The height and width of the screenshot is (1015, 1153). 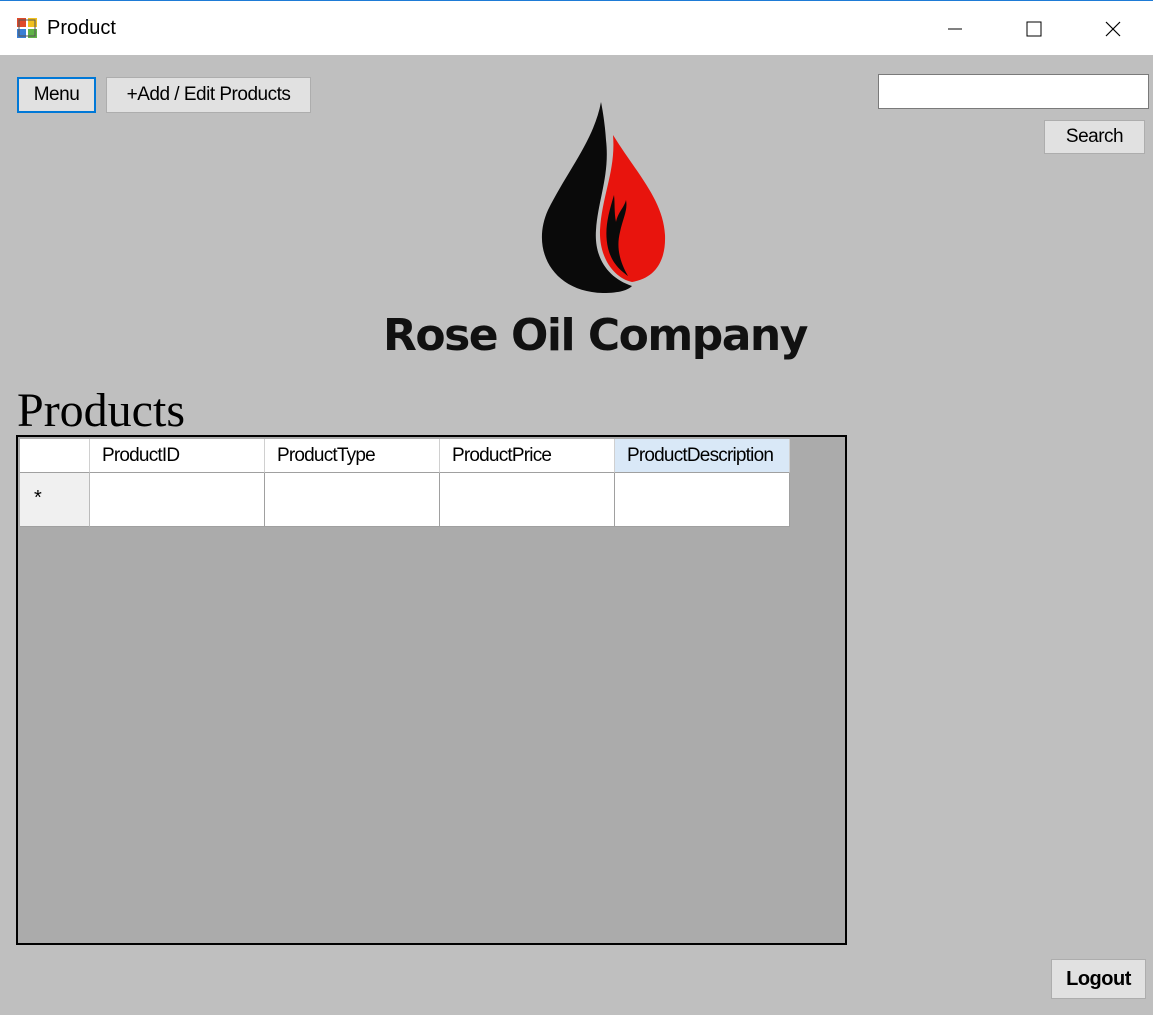 What do you see at coordinates (595, 335) in the screenshot?
I see `company-name: Rose Oil Company` at bounding box center [595, 335].